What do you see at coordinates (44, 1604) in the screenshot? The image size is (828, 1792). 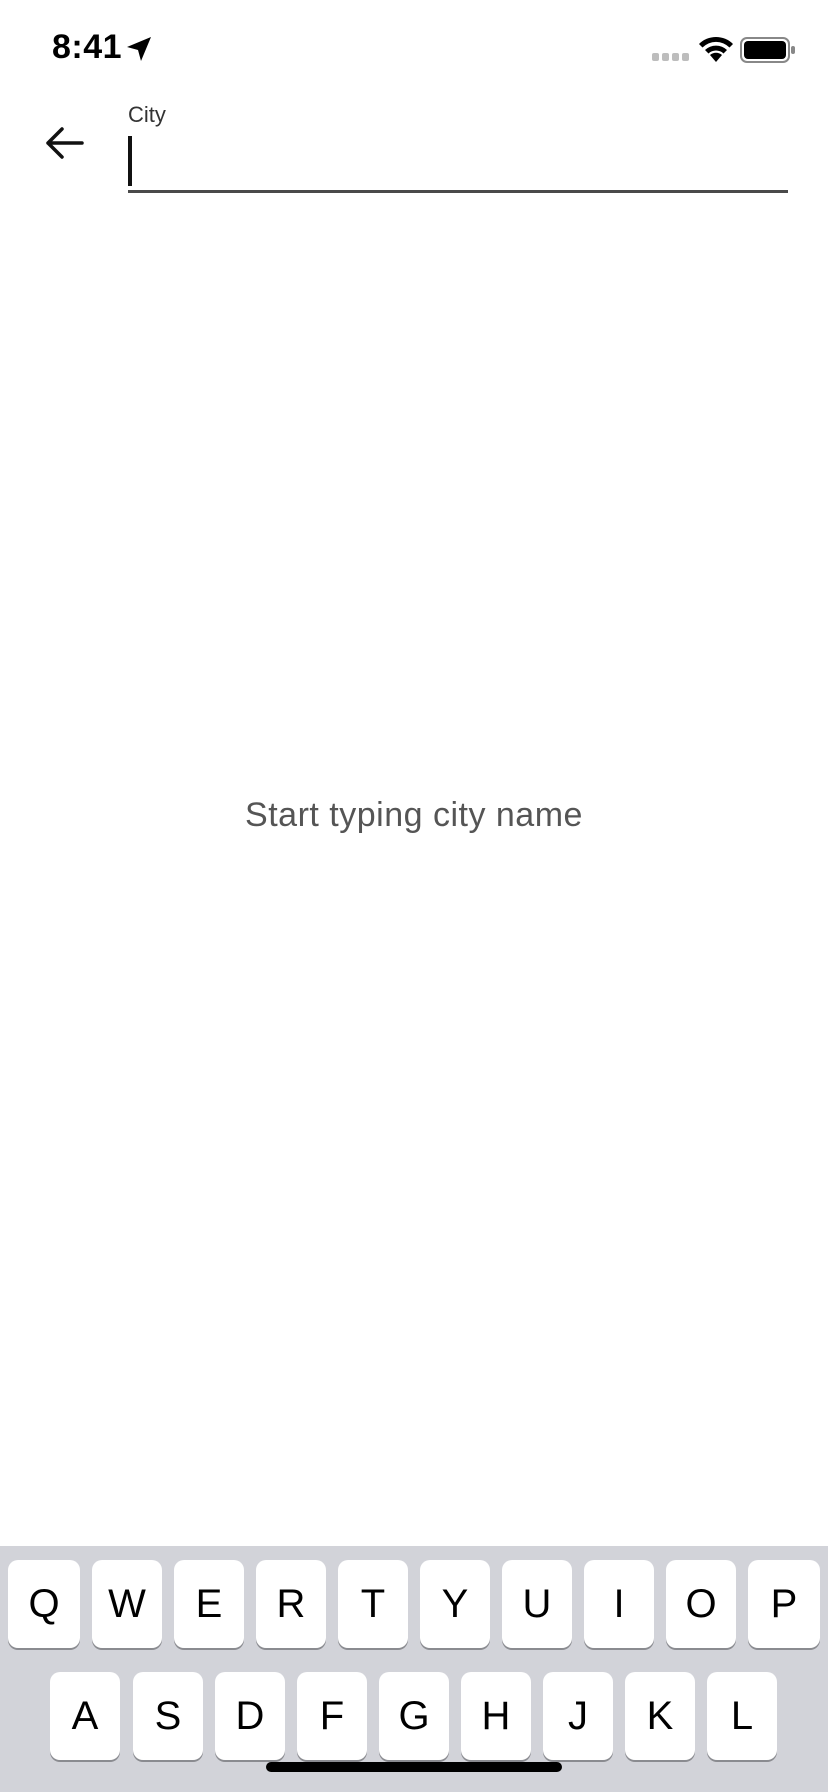 I see `key-q: Q` at bounding box center [44, 1604].